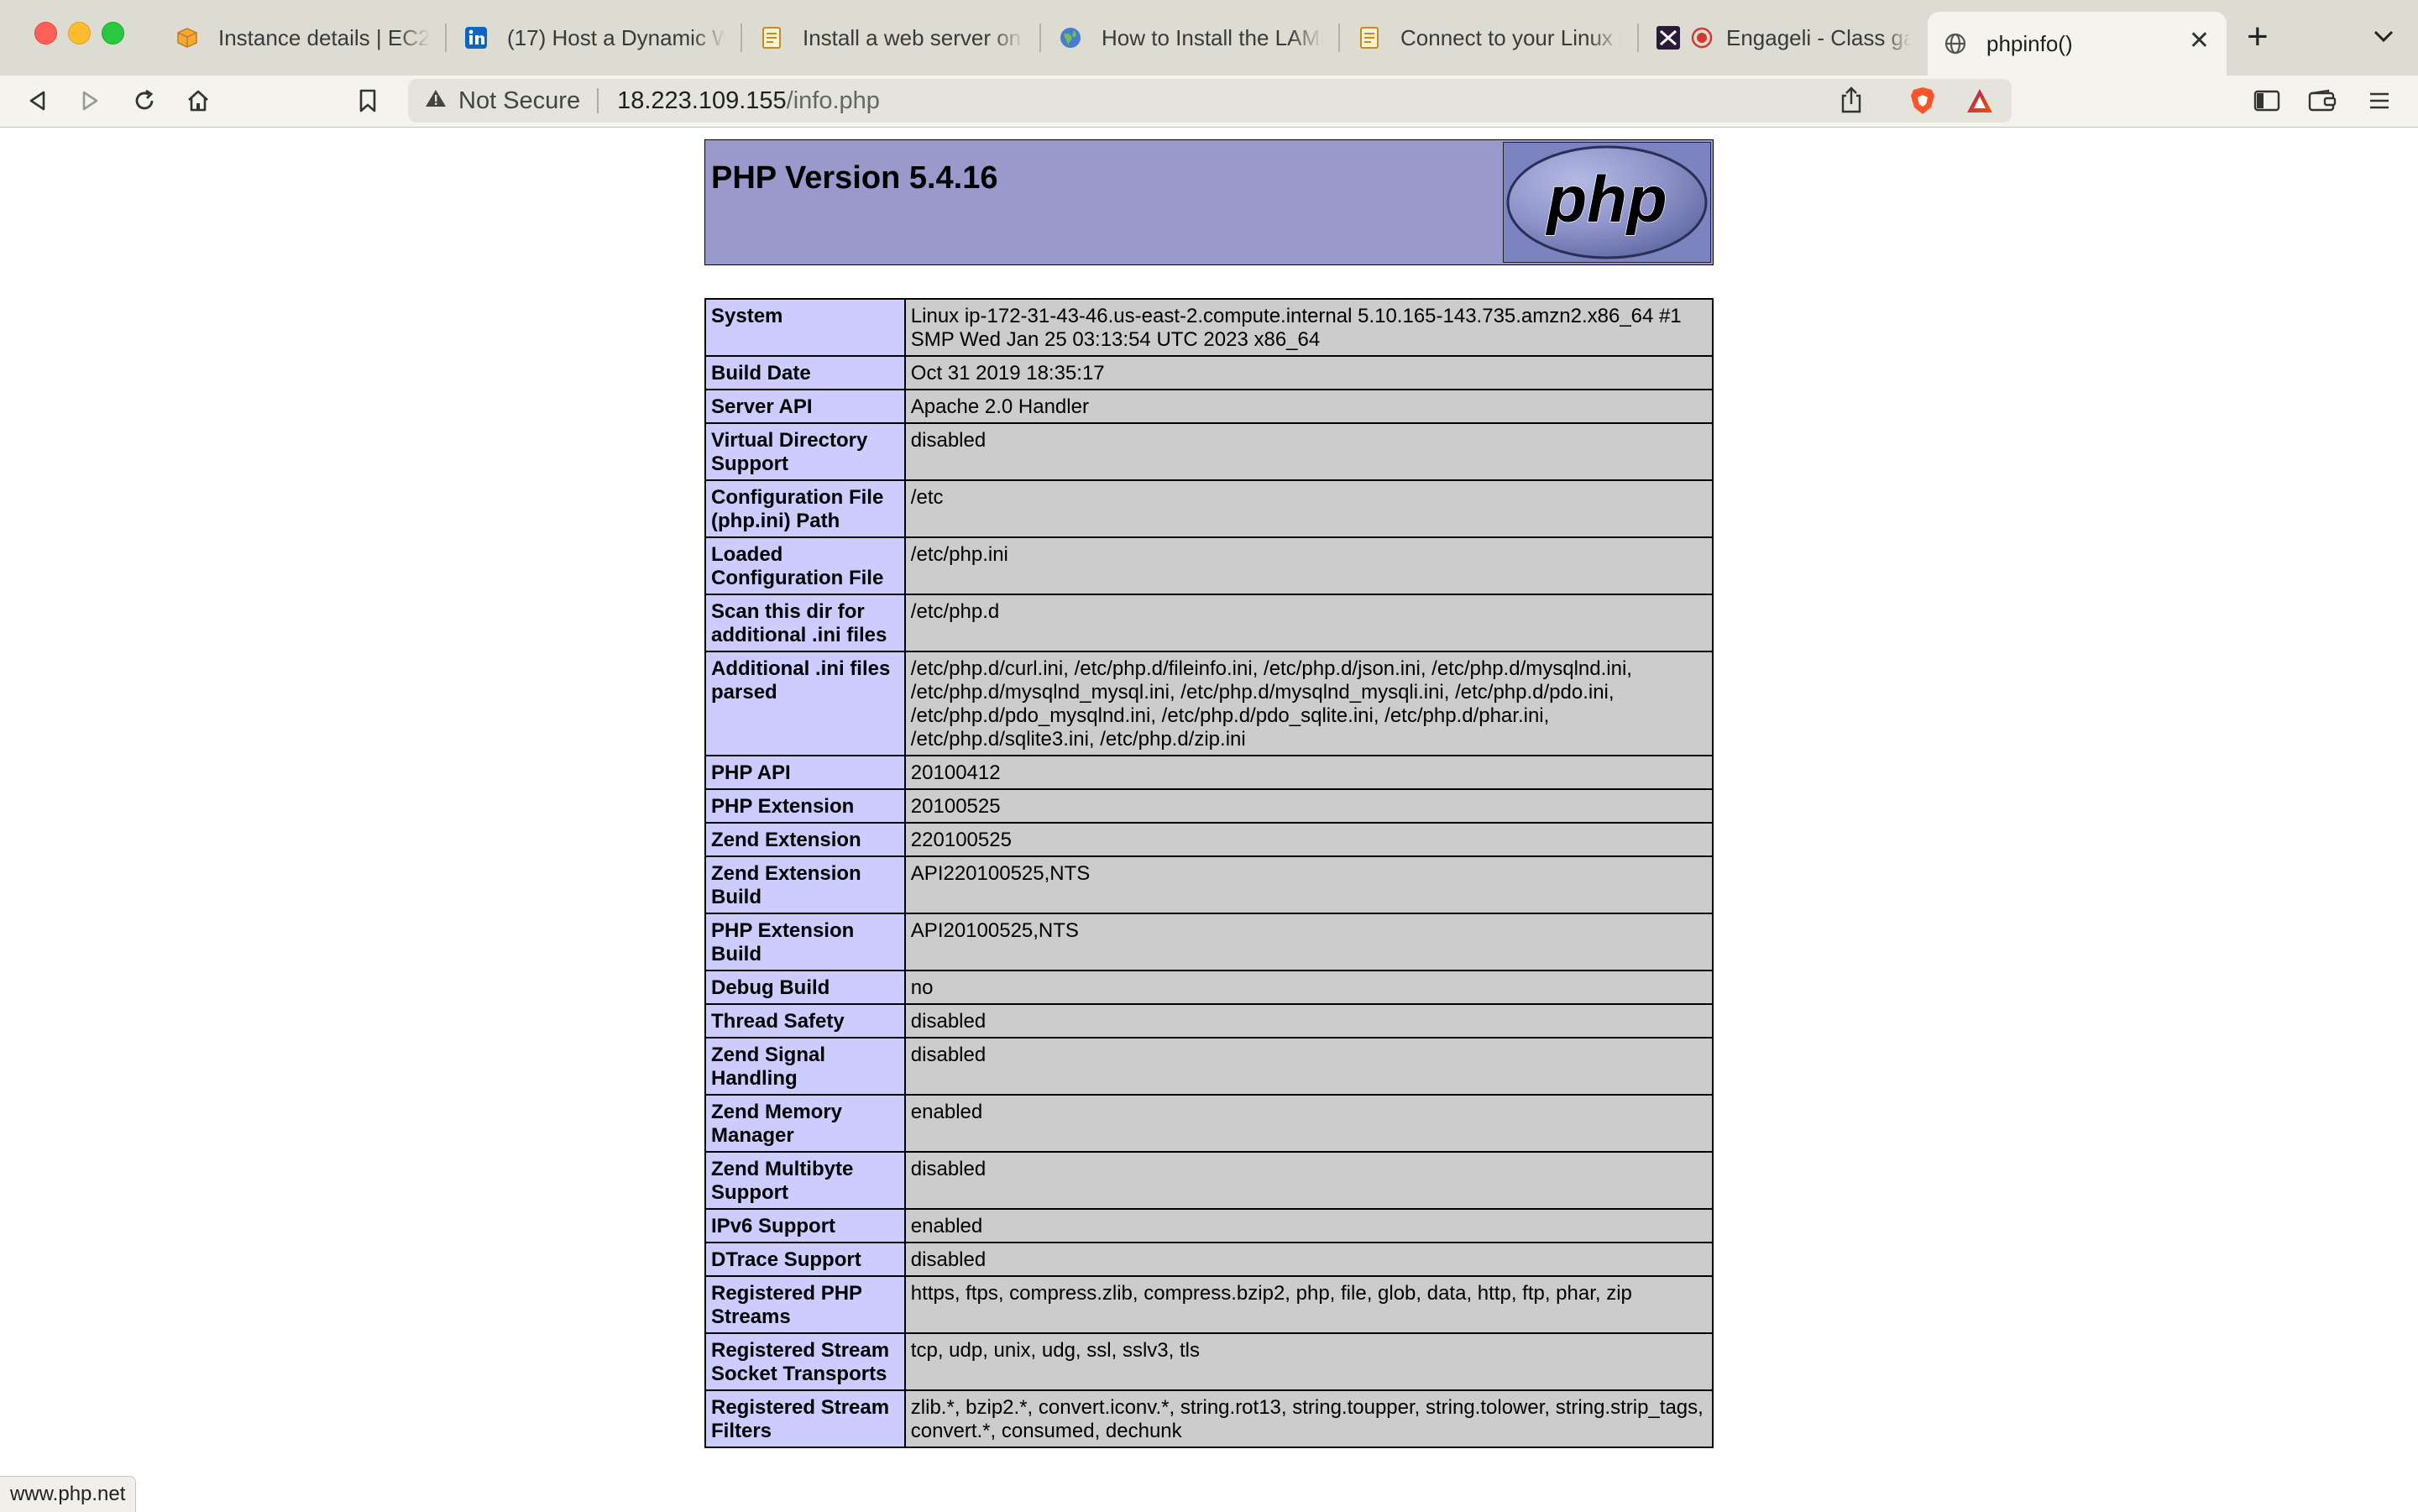 Image resolution: width=2418 pixels, height=1512 pixels. I want to click on hamburger-menu-icon, so click(2379, 101).